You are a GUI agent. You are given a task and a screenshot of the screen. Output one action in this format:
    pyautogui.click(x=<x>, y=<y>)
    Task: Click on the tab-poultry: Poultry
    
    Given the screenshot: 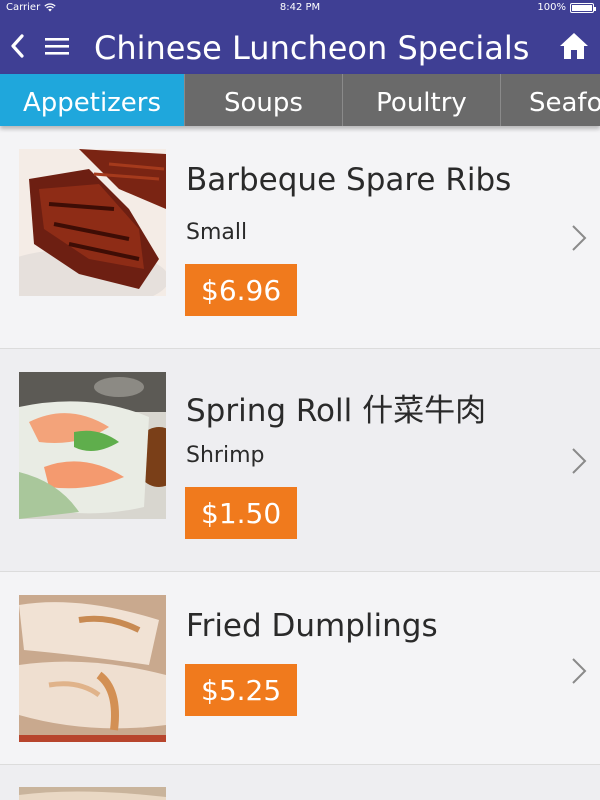 What is the action you would take?
    pyautogui.click(x=422, y=100)
    